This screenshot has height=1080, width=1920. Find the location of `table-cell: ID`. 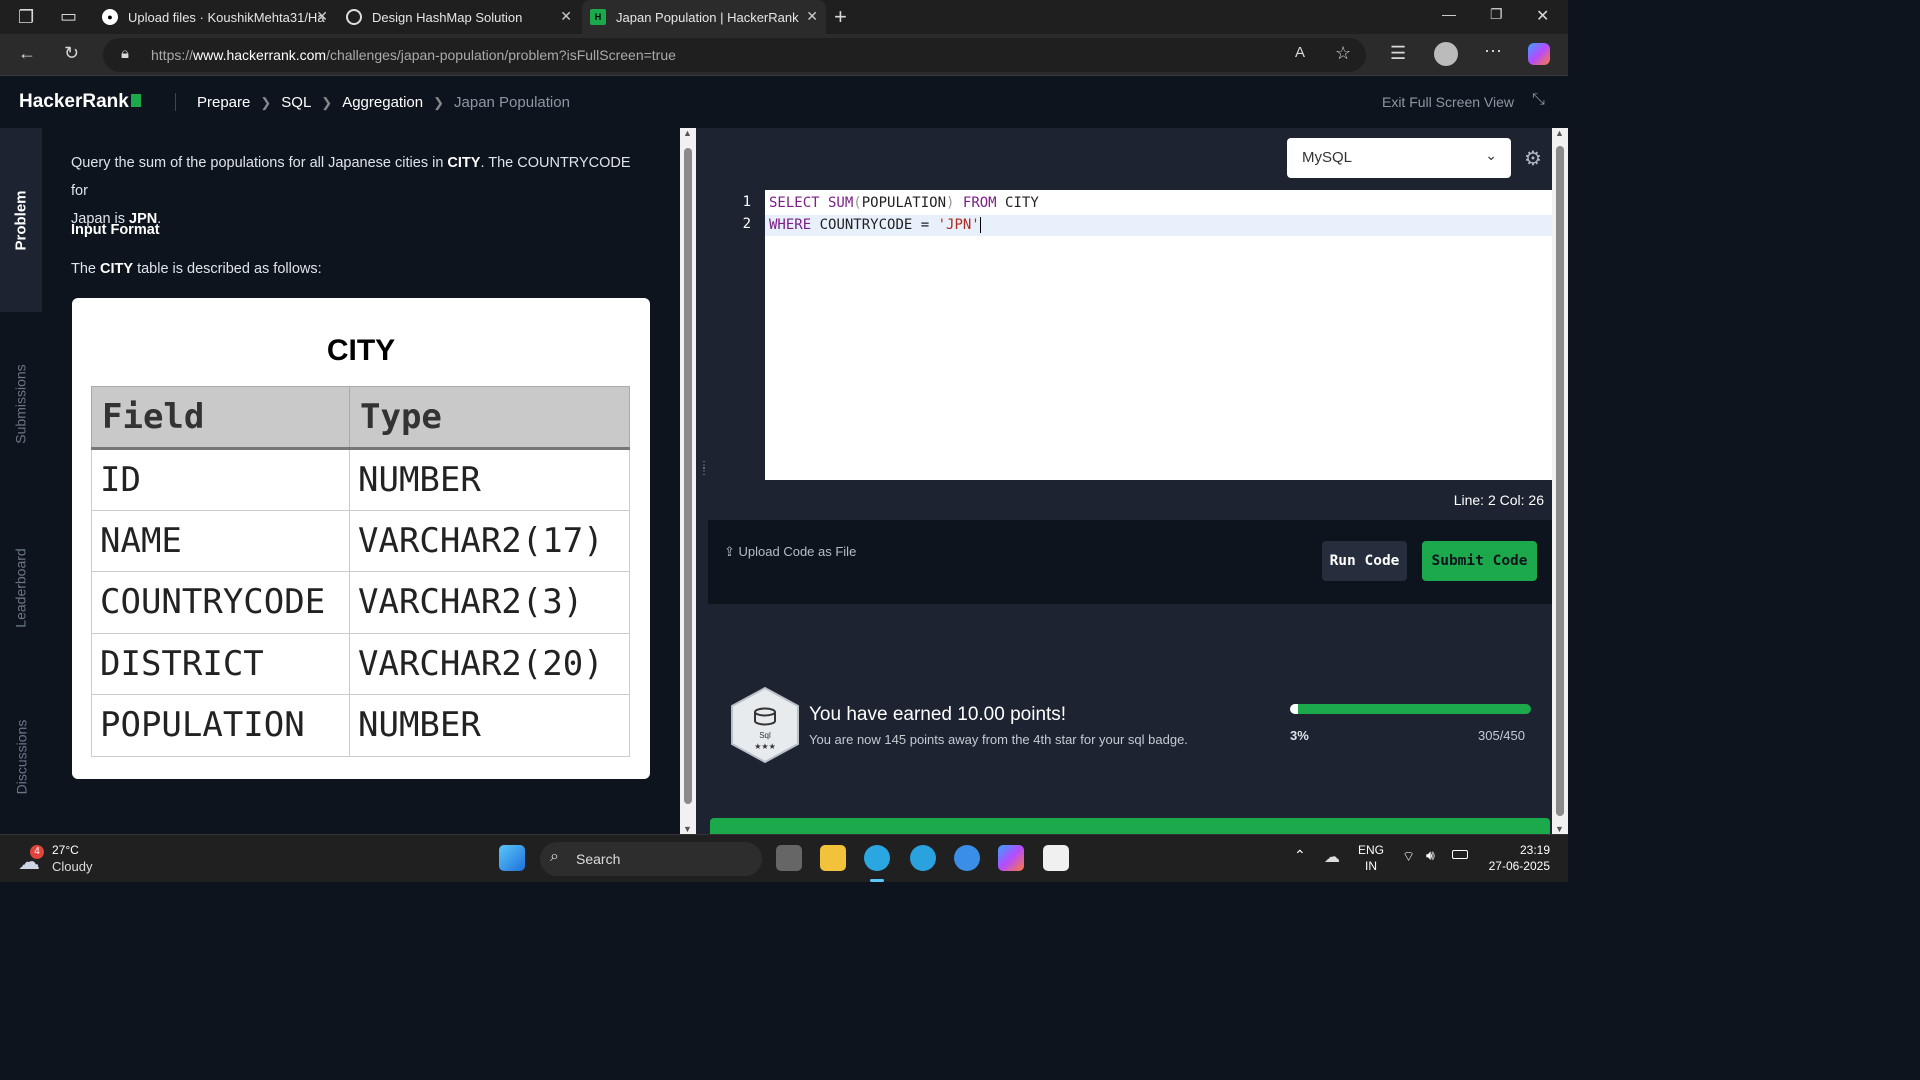

table-cell: ID is located at coordinates (220, 479).